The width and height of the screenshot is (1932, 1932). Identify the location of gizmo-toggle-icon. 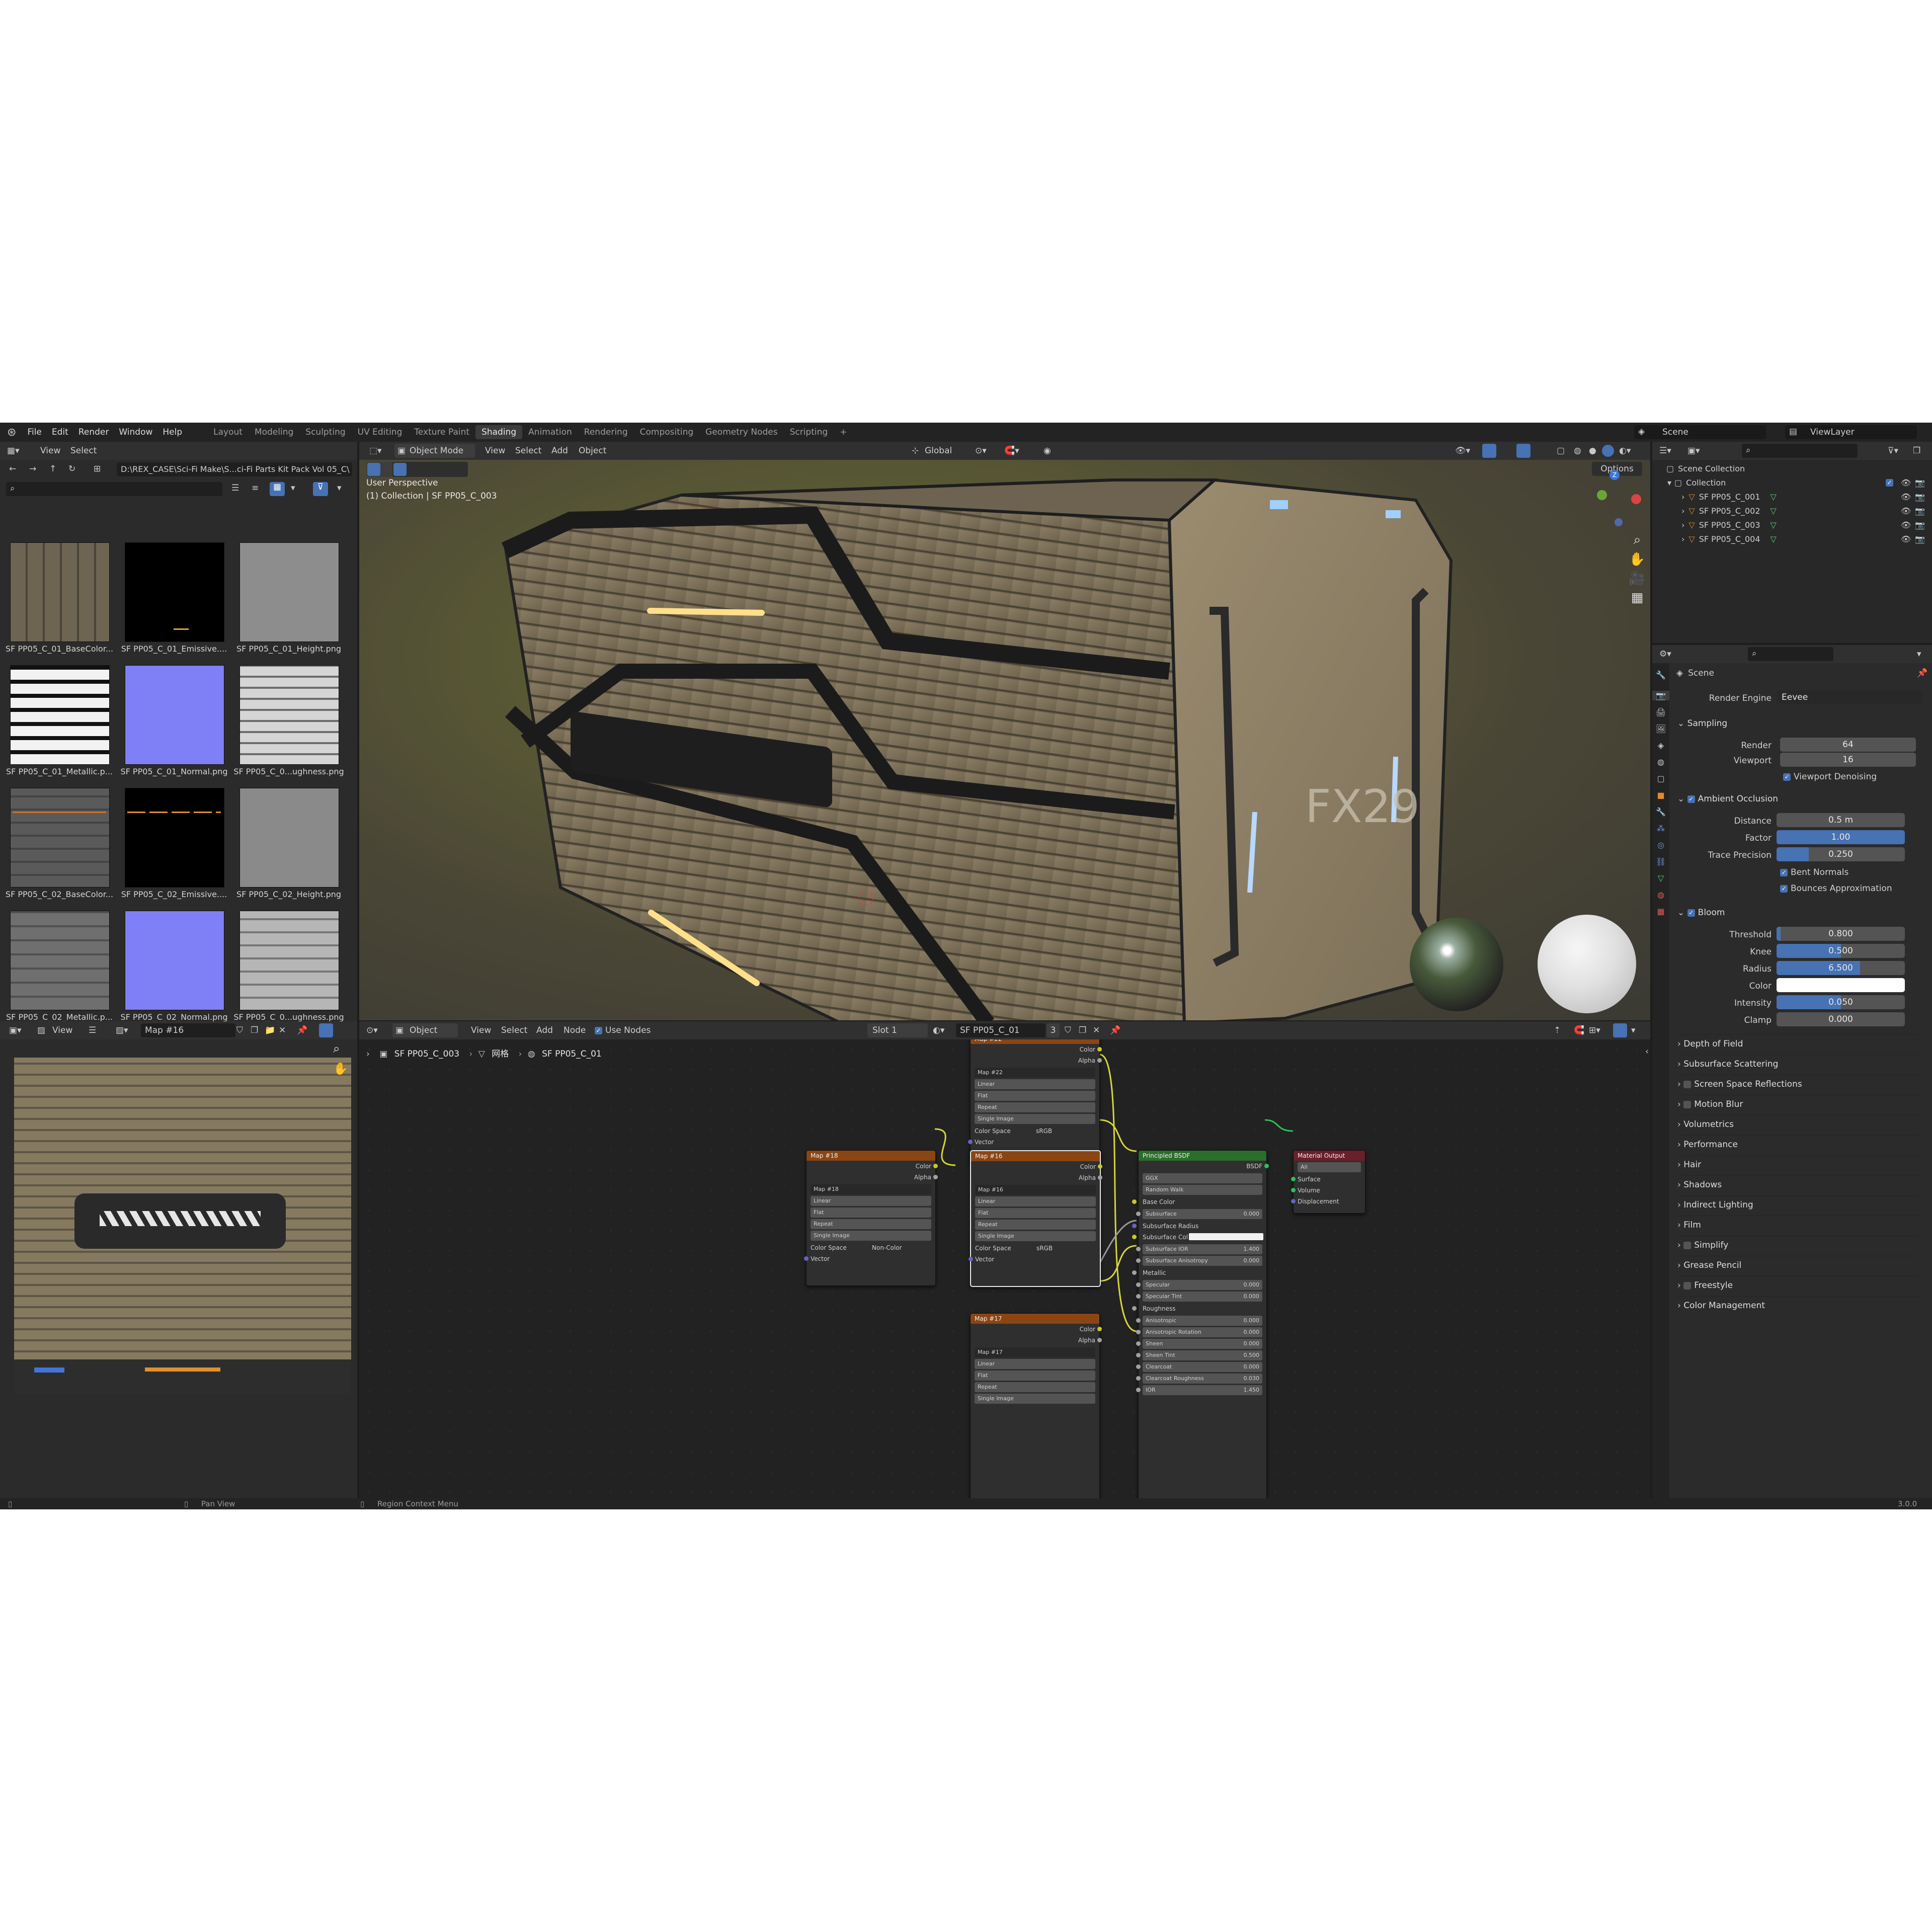
(1489, 451).